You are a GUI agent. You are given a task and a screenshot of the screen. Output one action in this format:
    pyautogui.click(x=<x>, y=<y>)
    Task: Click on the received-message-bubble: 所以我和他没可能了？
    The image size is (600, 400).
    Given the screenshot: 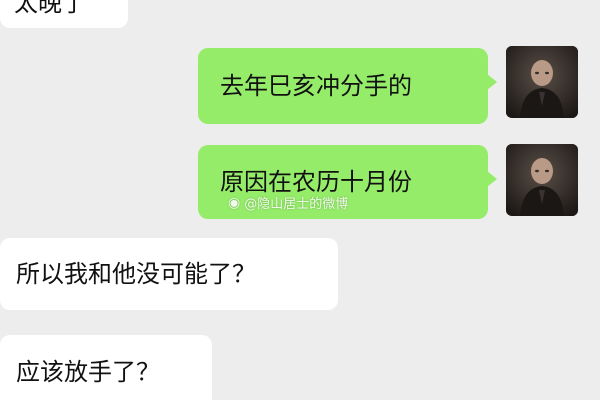 What is the action you would take?
    pyautogui.click(x=169, y=274)
    